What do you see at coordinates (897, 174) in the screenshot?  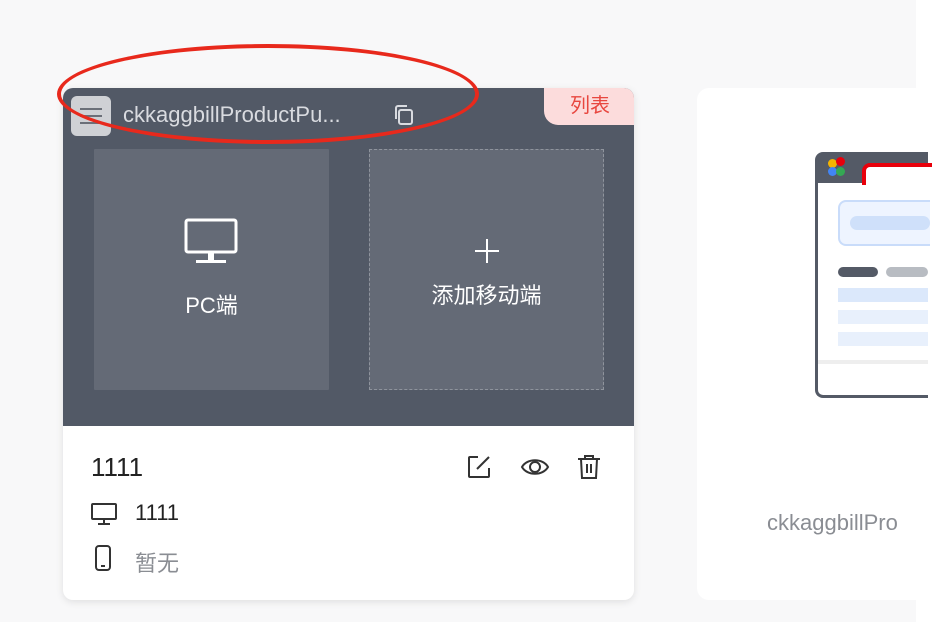 I see `browser-tab` at bounding box center [897, 174].